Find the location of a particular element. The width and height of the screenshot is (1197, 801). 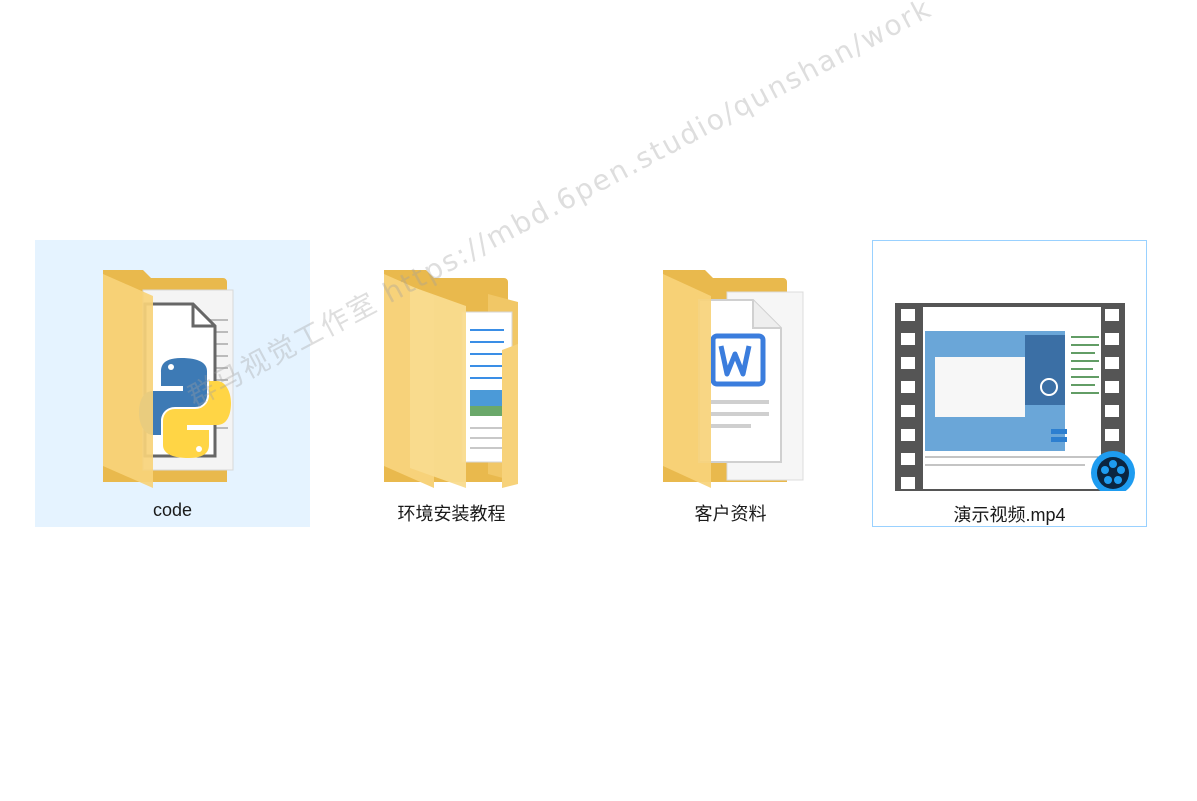

item-label: 客户资料 is located at coordinates (730, 514).